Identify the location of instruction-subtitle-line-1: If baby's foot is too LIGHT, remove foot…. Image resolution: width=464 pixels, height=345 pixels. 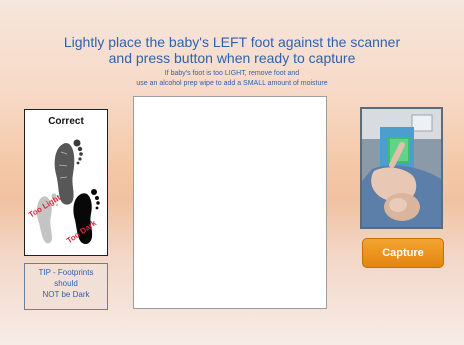
(232, 73).